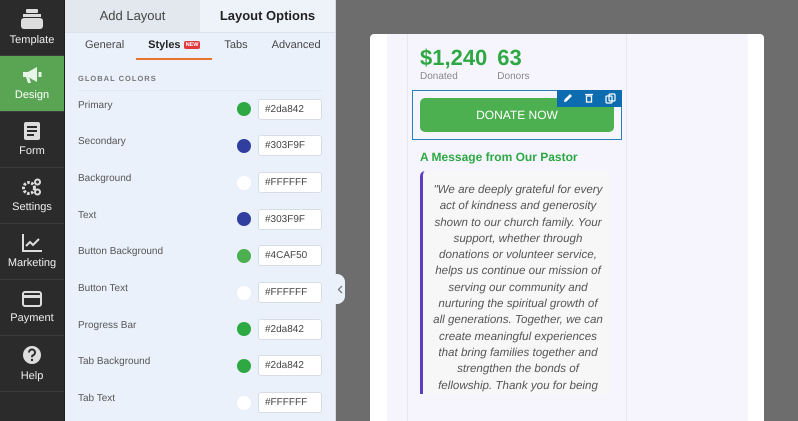  Describe the element at coordinates (236, 46) in the screenshot. I see `tab: Tabs` at that location.